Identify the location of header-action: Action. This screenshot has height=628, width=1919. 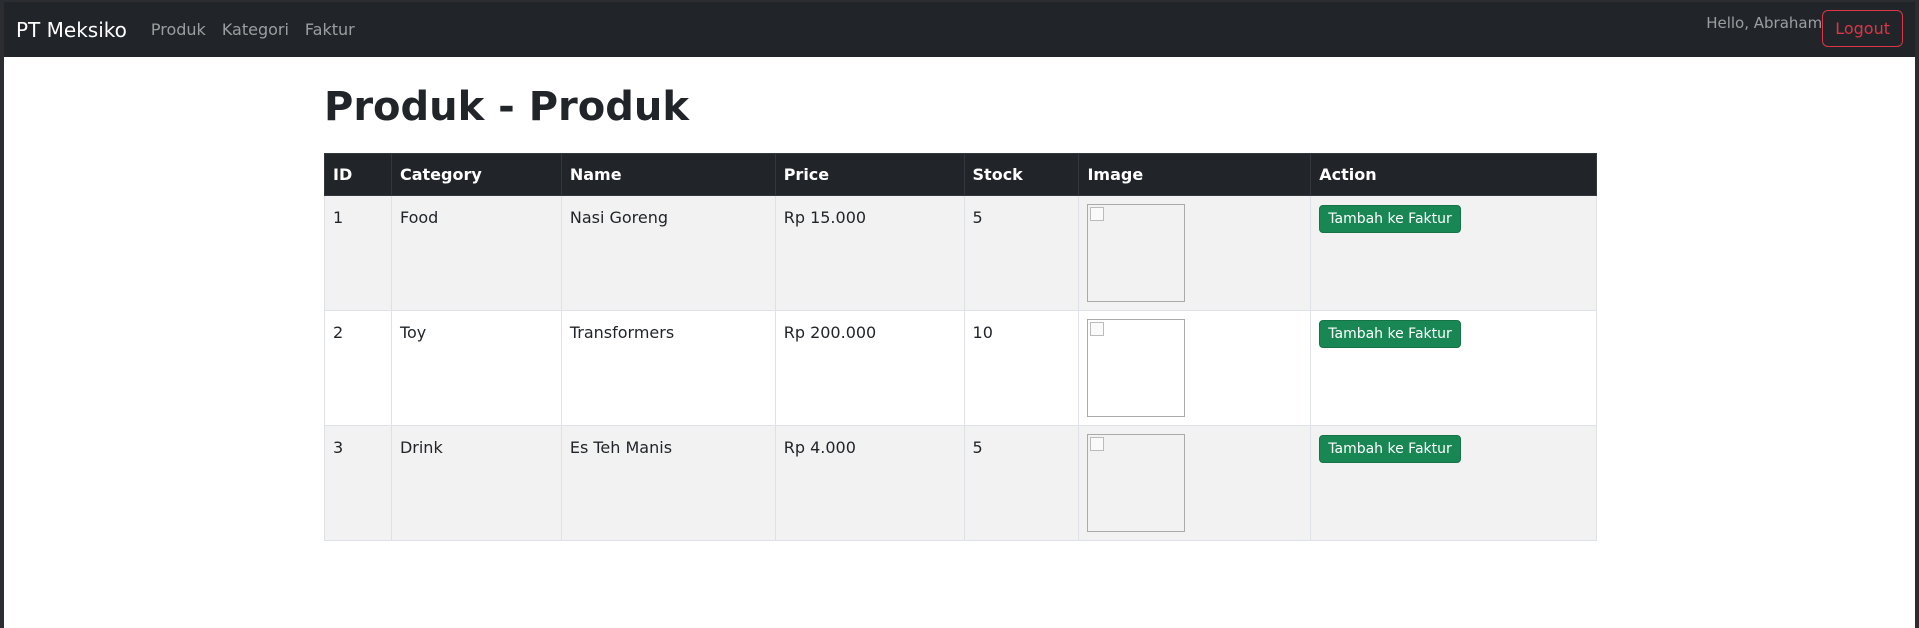
(1453, 174).